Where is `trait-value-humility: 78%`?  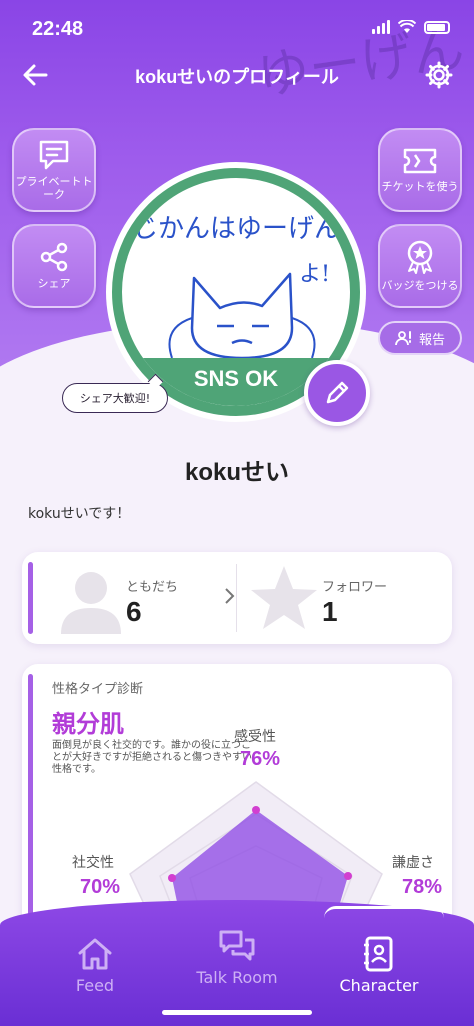 trait-value-humility: 78% is located at coordinates (422, 887).